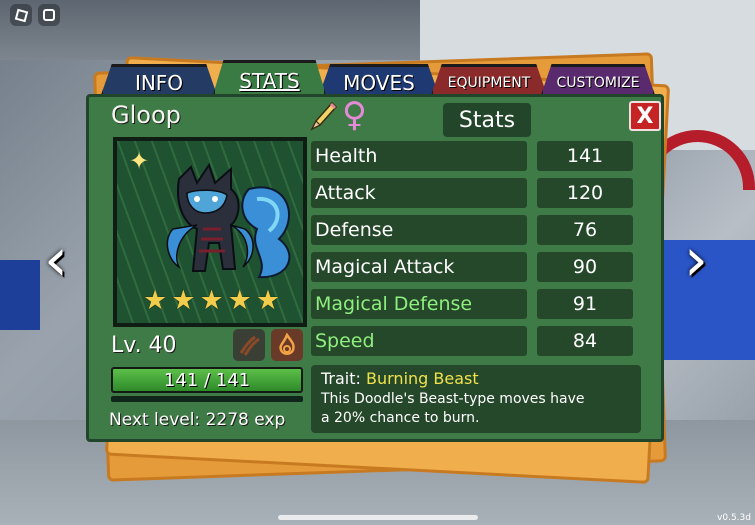  Describe the element at coordinates (422, 378) in the screenshot. I see `trait-name: Burning Beast` at that location.